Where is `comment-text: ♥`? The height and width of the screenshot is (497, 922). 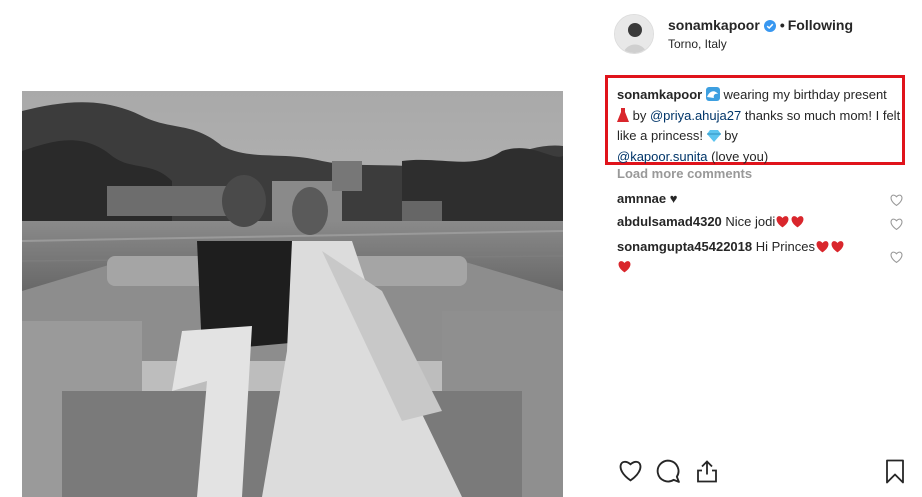
comment-text: ♥ is located at coordinates (673, 198).